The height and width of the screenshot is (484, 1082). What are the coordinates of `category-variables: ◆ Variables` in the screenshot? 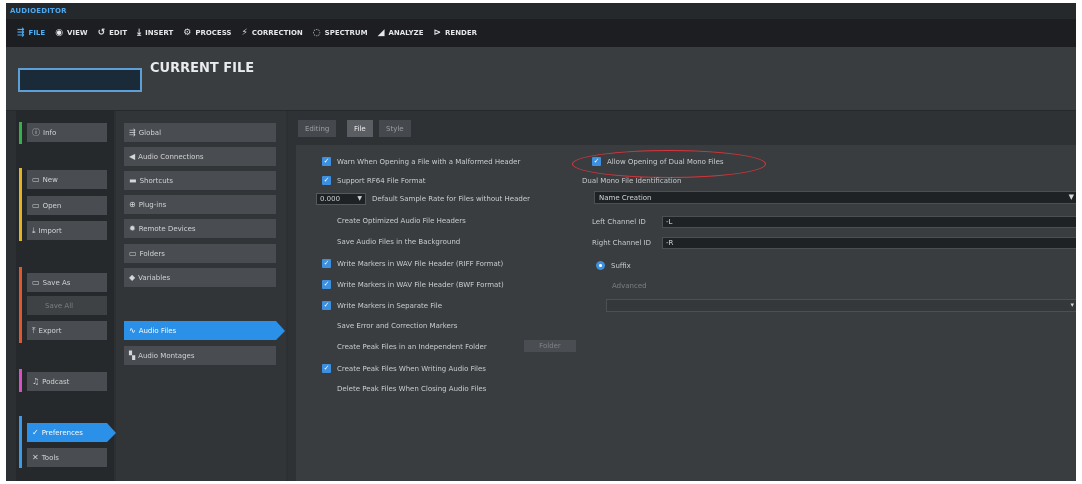 It's located at (200, 277).